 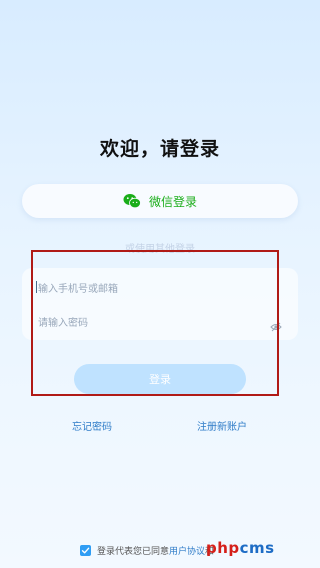 What do you see at coordinates (36, 287) in the screenshot?
I see `text-cursor` at bounding box center [36, 287].